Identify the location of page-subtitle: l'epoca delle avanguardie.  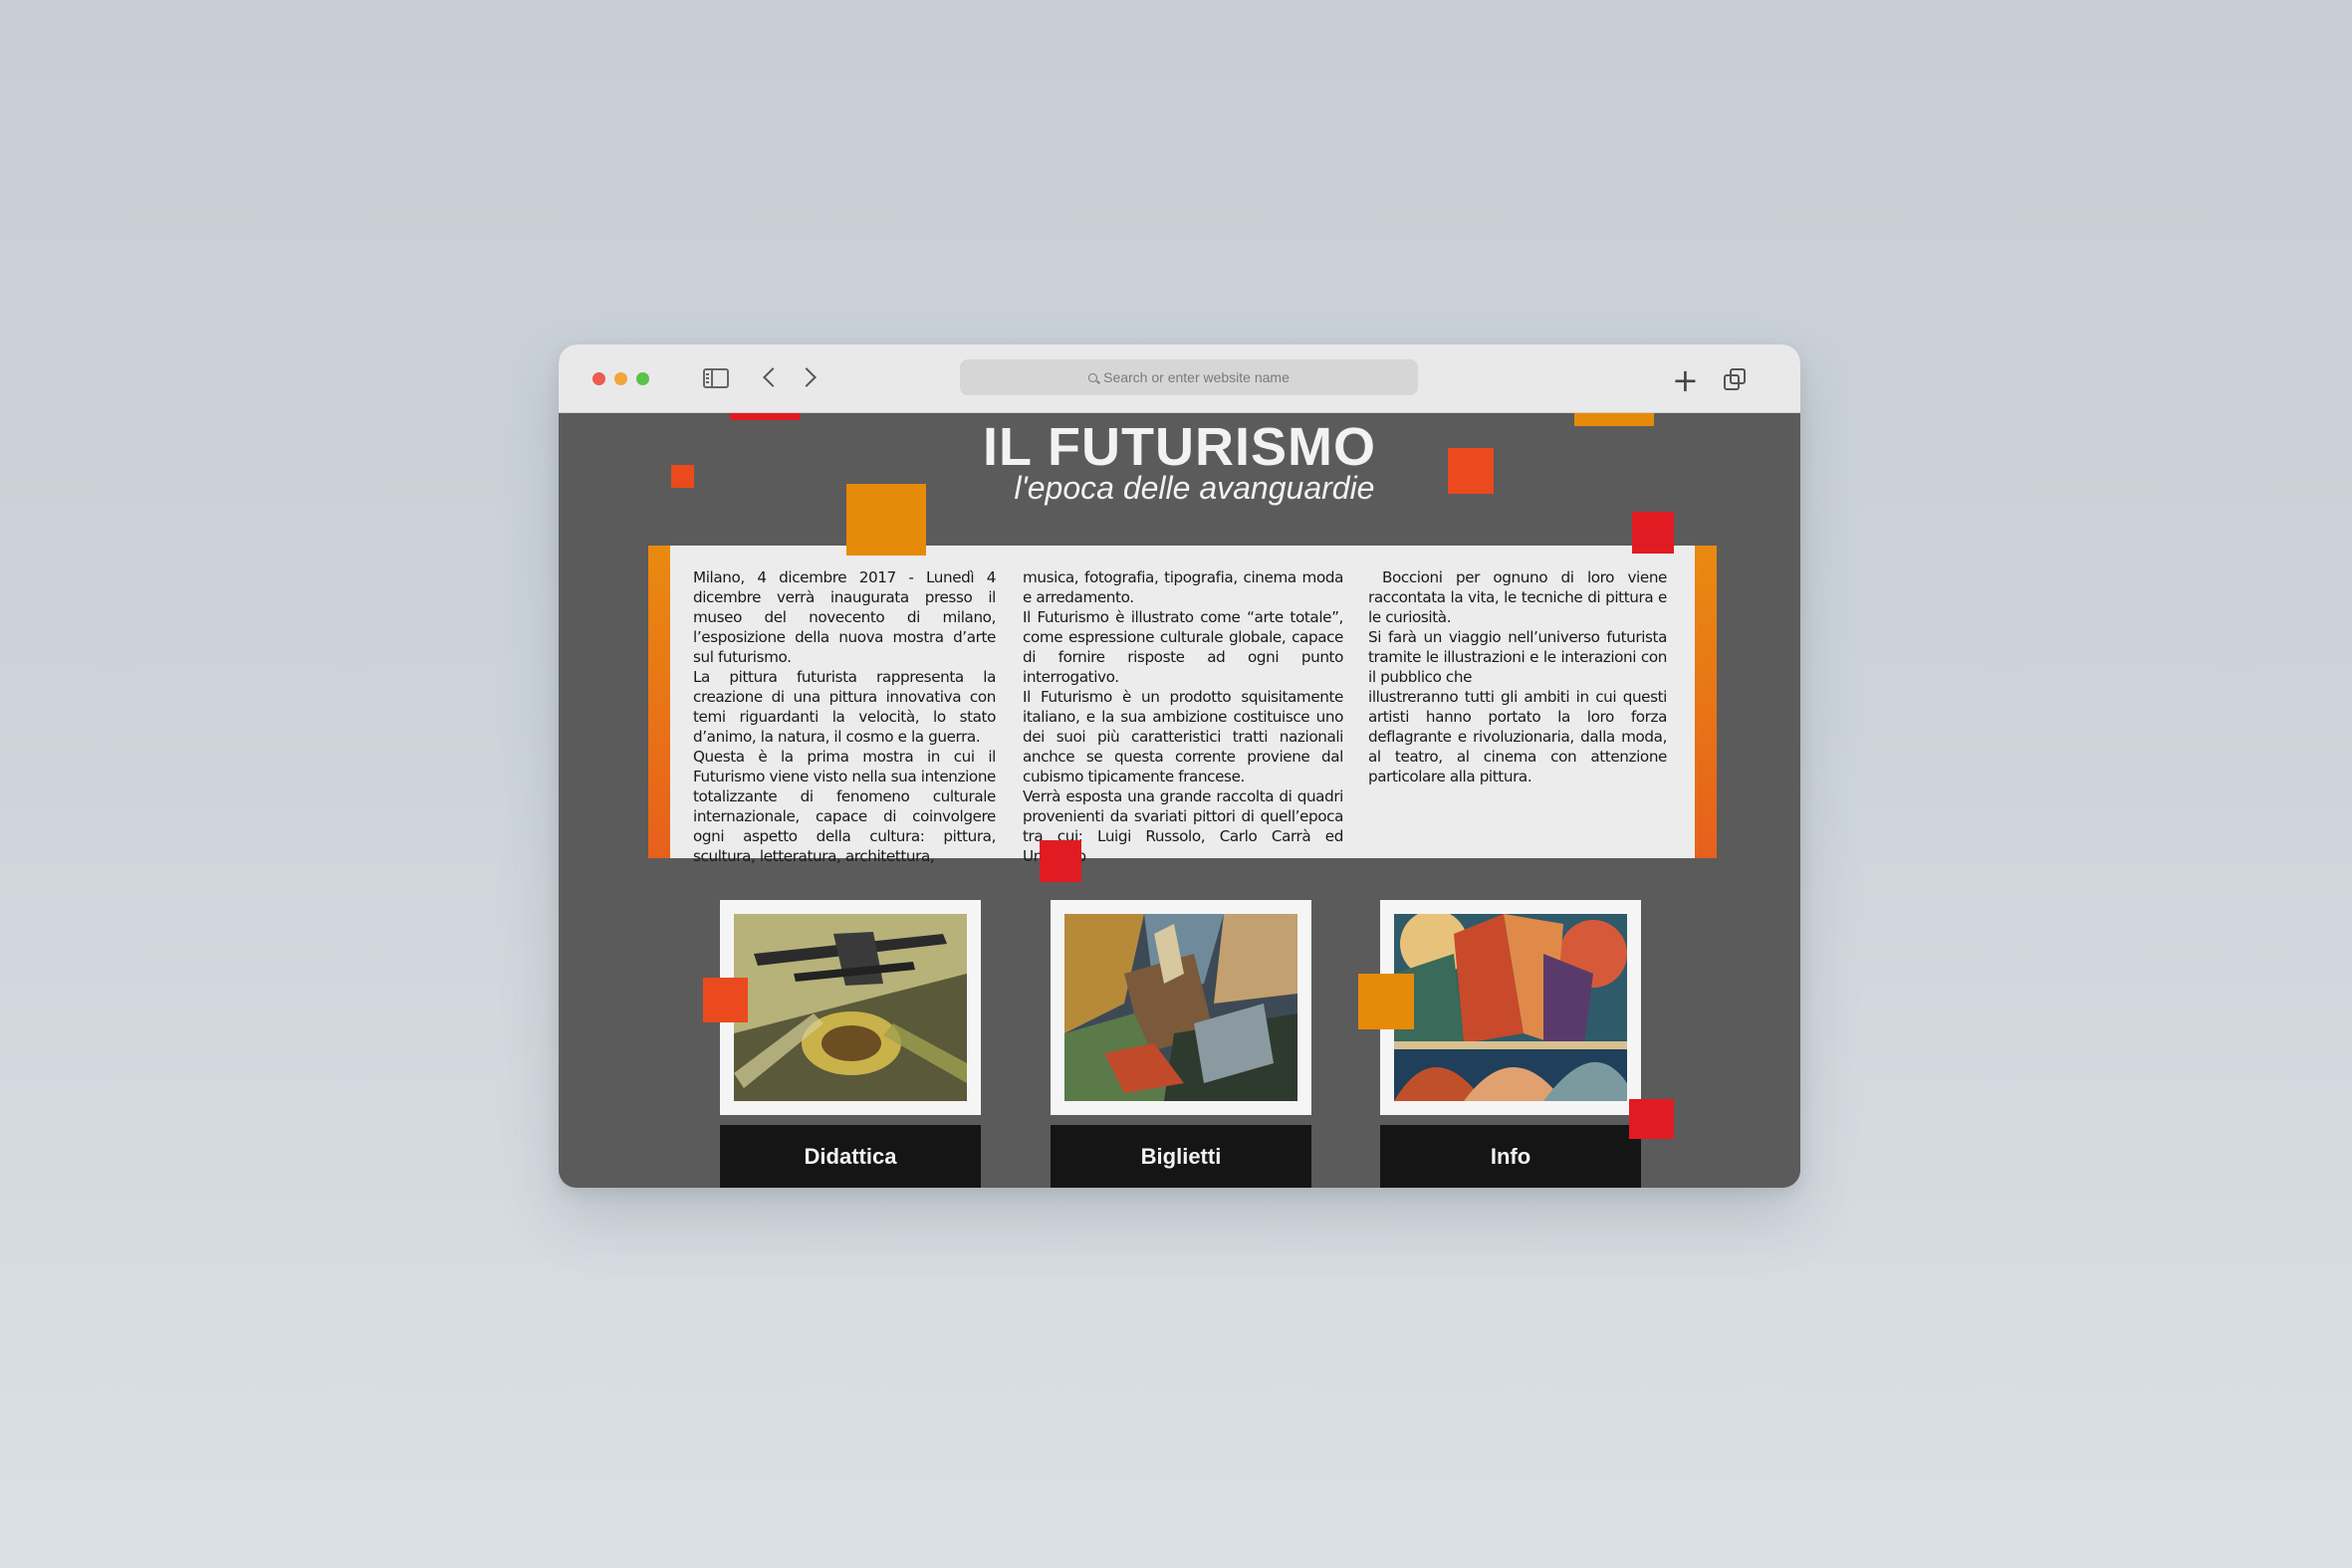
(1194, 488).